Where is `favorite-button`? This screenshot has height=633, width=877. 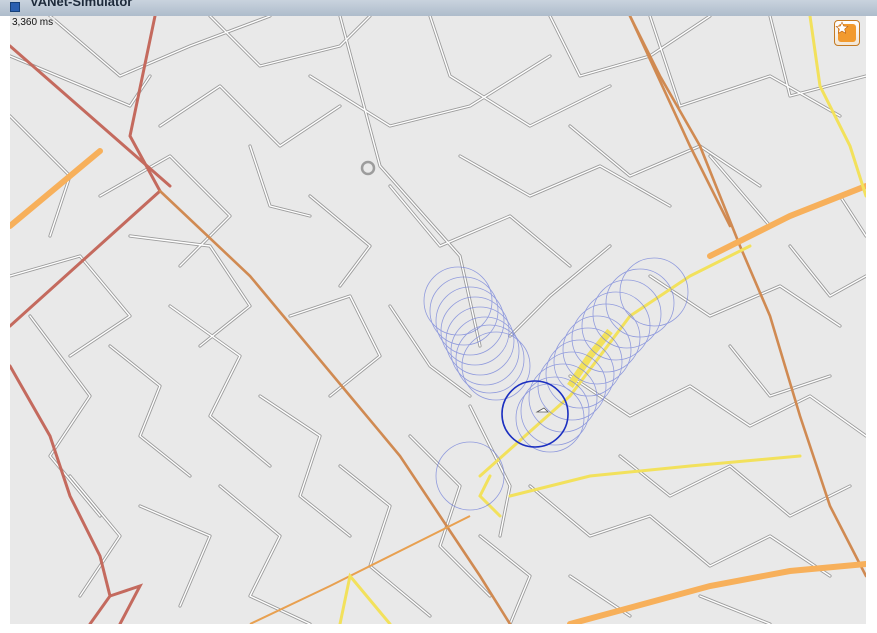
favorite-button is located at coordinates (847, 33).